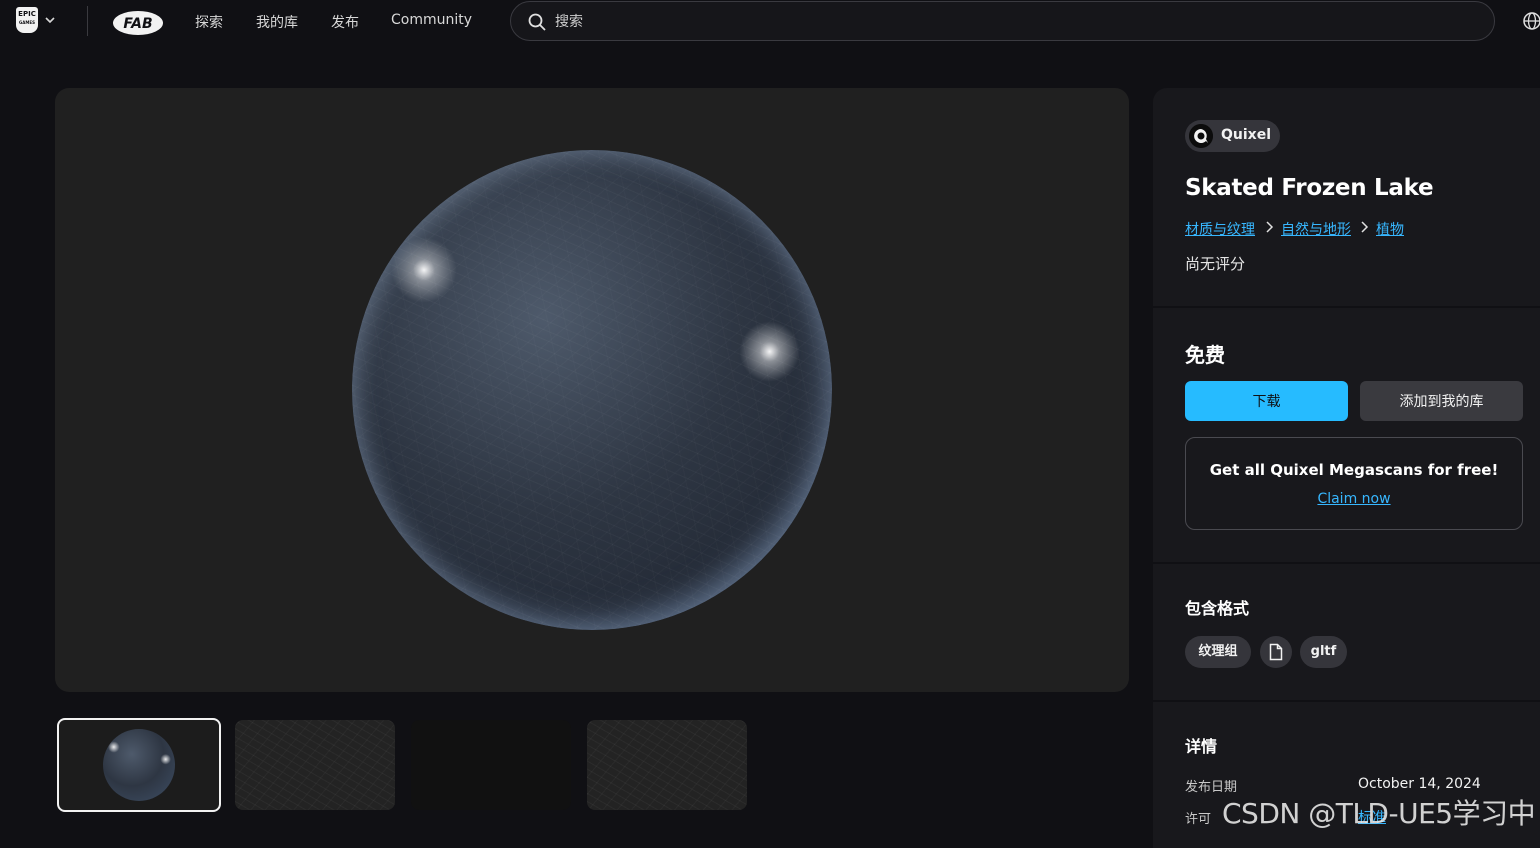 The width and height of the screenshot is (1540, 848). What do you see at coordinates (27, 14) in the screenshot?
I see `epic-logo-text: EPIC` at bounding box center [27, 14].